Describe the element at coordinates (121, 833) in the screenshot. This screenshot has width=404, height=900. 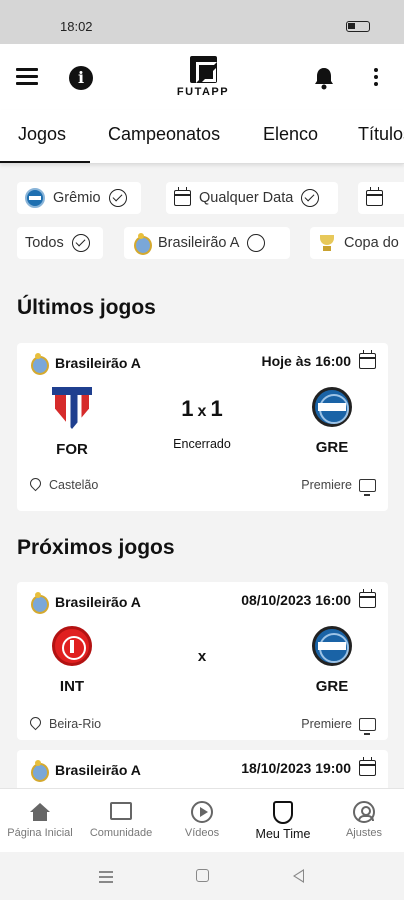
I see `nav-community-label: Comunidade` at that location.